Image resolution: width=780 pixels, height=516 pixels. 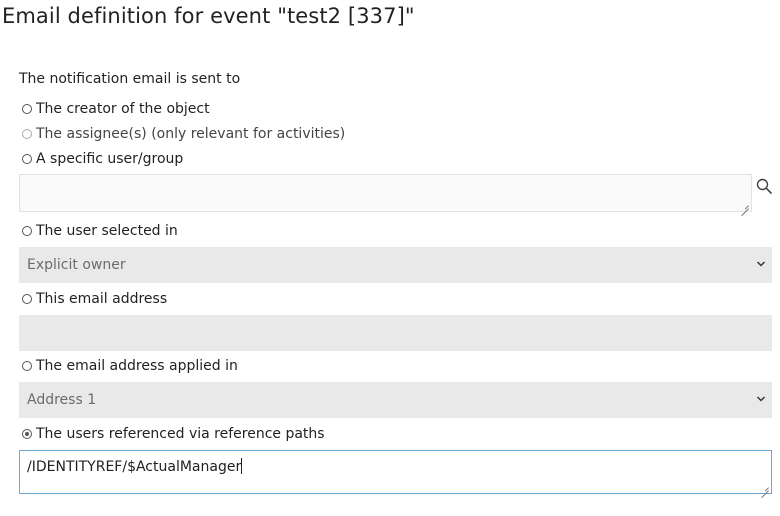 What do you see at coordinates (27, 231) in the screenshot?
I see `radio-user-selected-in` at bounding box center [27, 231].